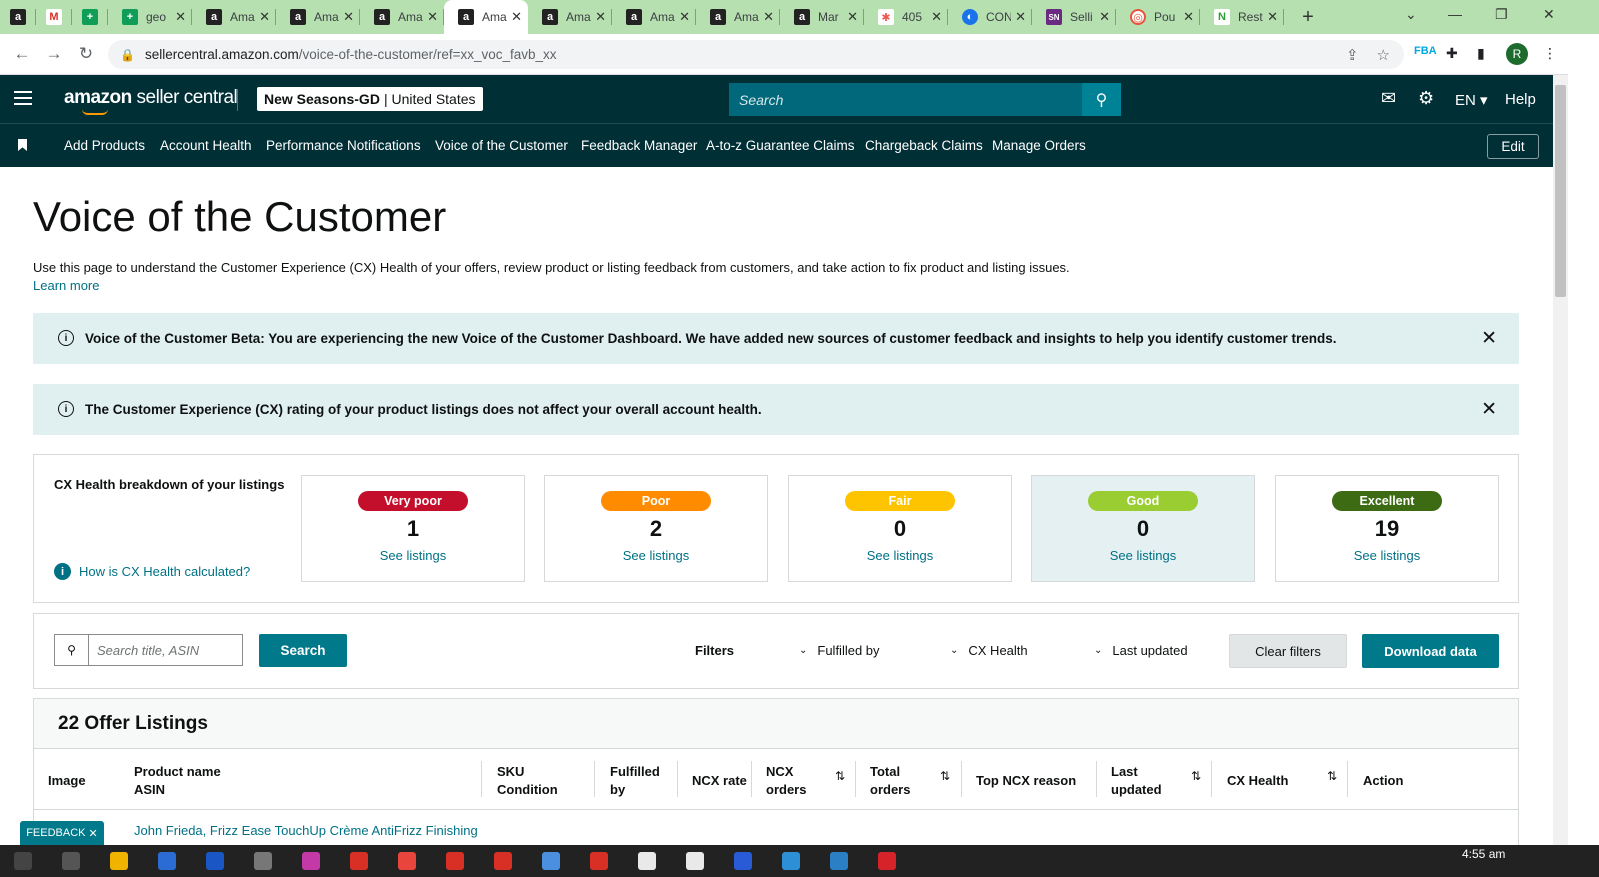  I want to click on browser-tab: + geo ✕, so click(150, 17).